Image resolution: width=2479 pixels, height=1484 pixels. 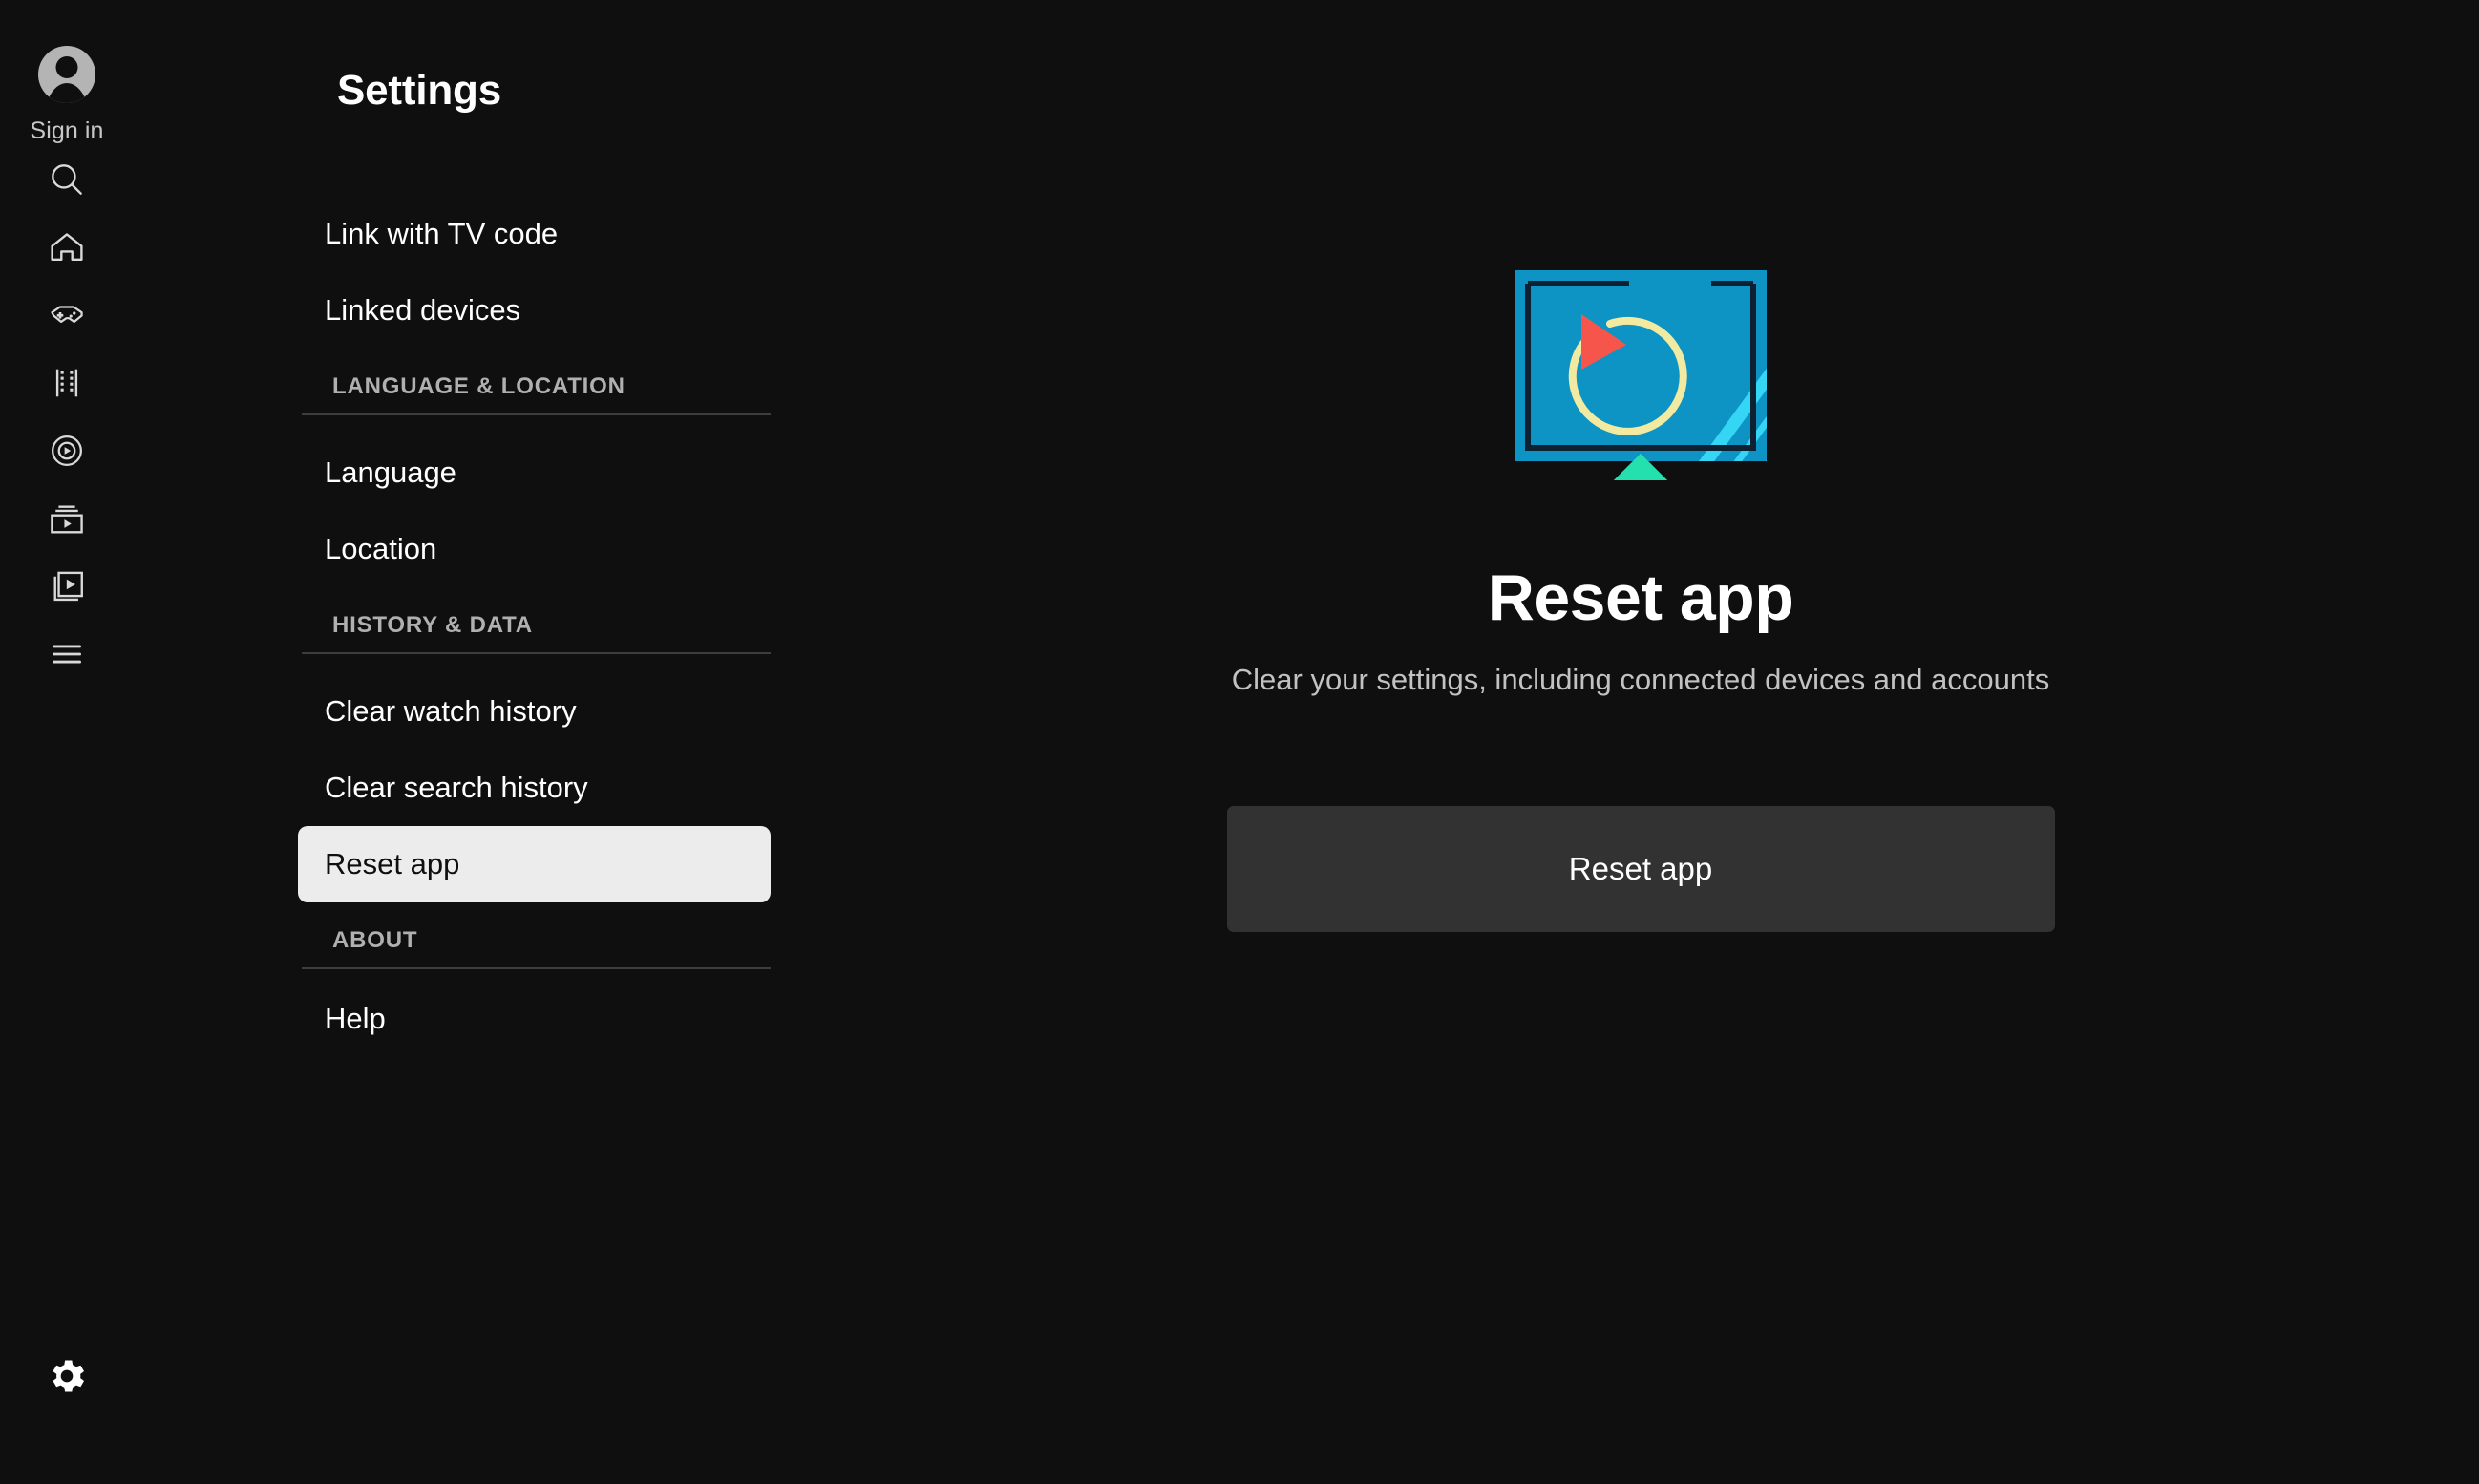 I want to click on settings-item-label: Help, so click(x=355, y=1019).